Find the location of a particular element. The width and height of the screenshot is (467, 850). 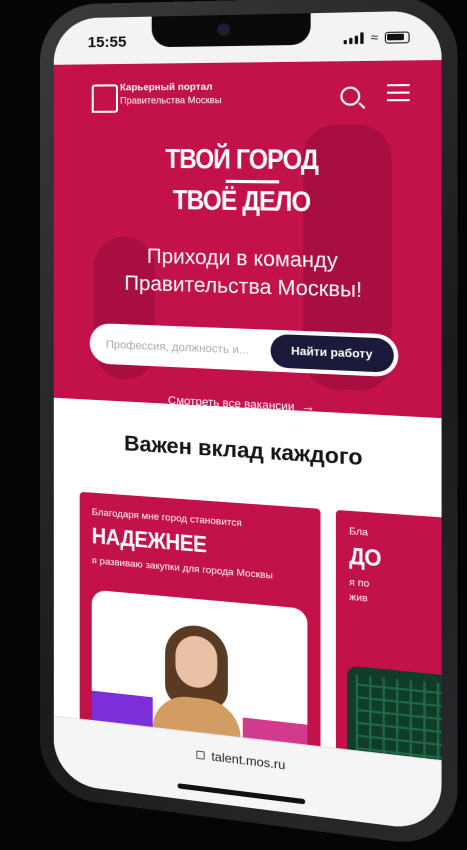

card-subtitle-2: жив is located at coordinates (358, 597).